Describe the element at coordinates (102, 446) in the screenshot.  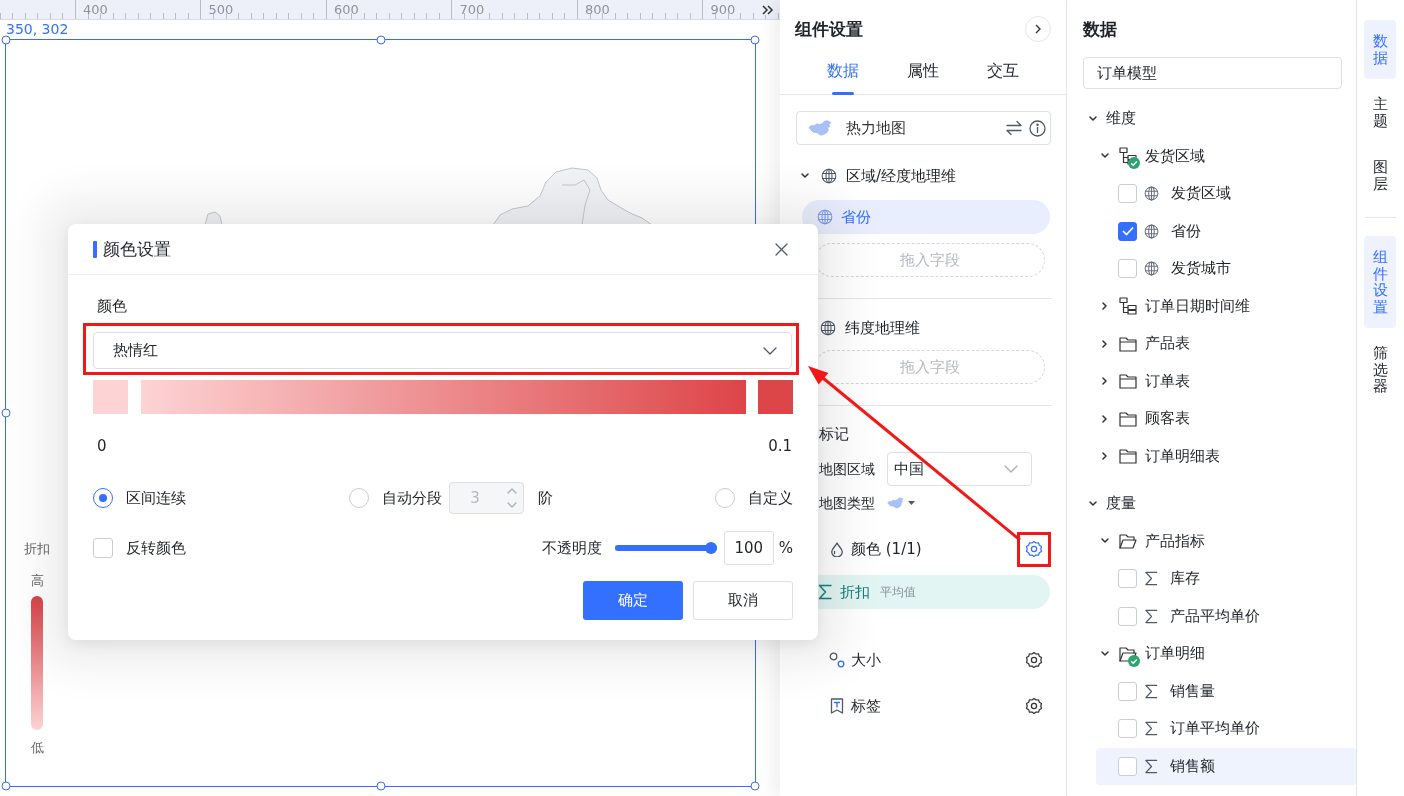
I see `scale-min-label: 0` at that location.